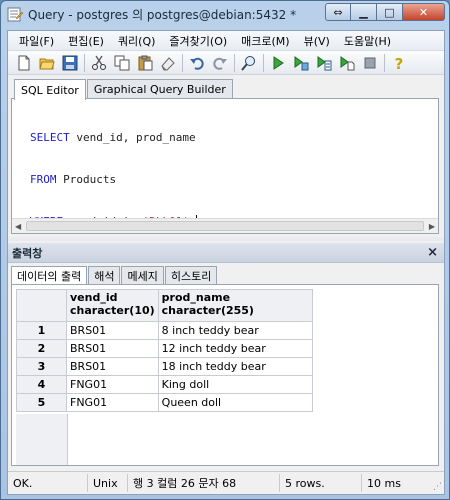 Image resolution: width=450 pixels, height=500 pixels. I want to click on execute-pgscript-icon, so click(324, 63).